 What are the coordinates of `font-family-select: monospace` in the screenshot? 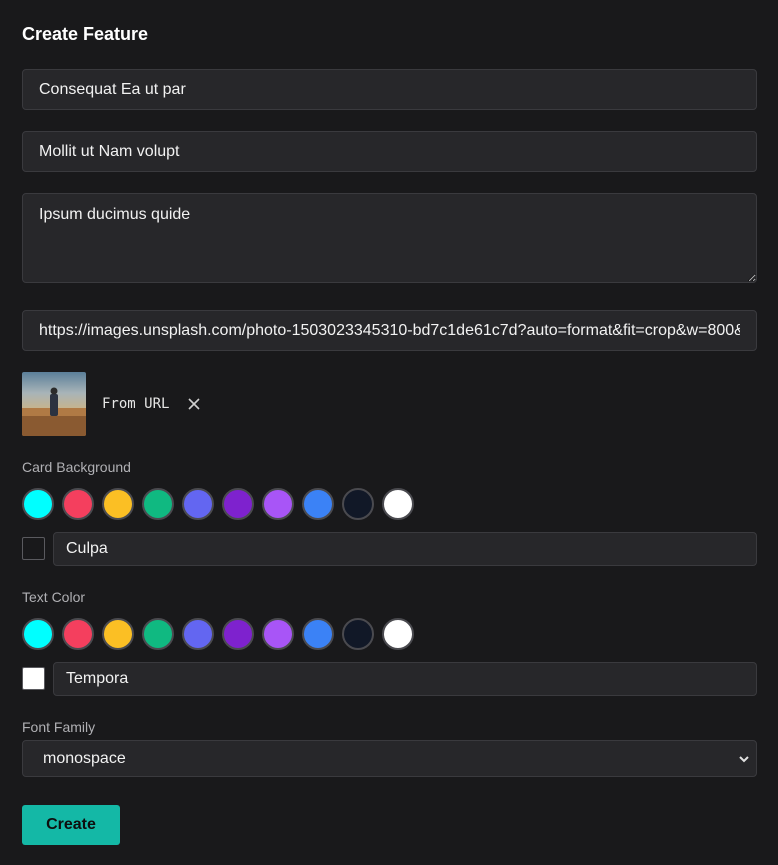 It's located at (389, 758).